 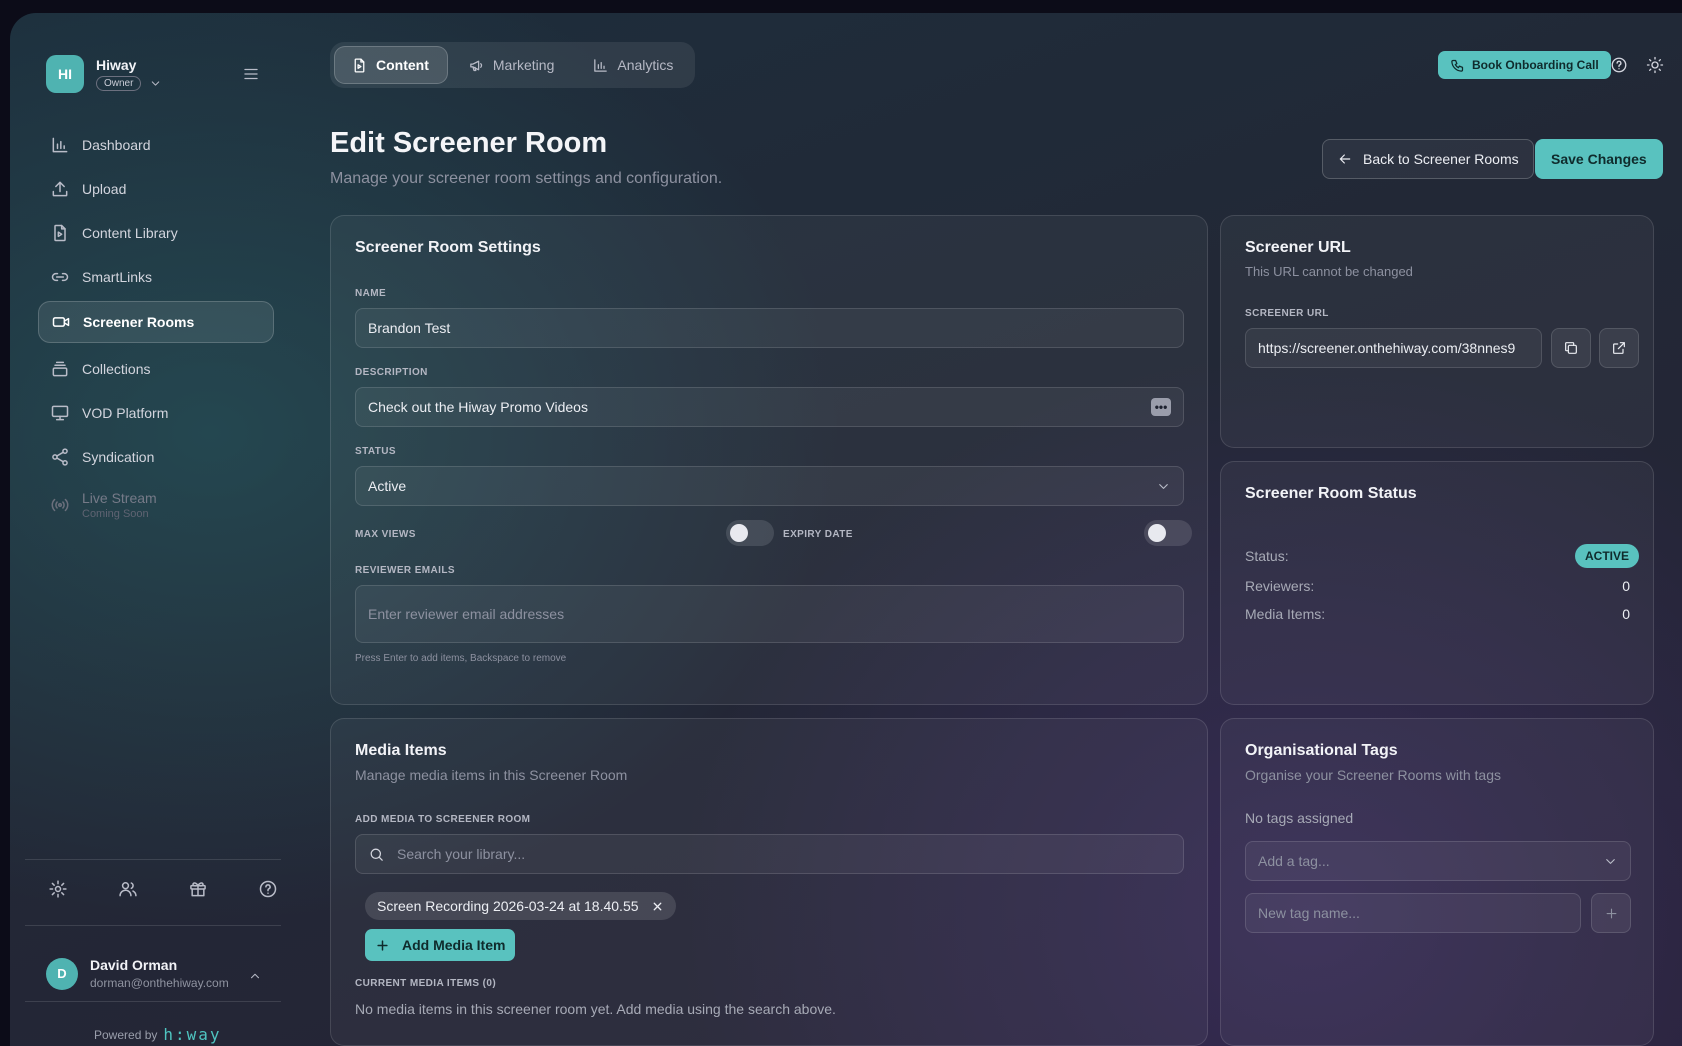 What do you see at coordinates (382, 945) in the screenshot?
I see `plus-icon` at bounding box center [382, 945].